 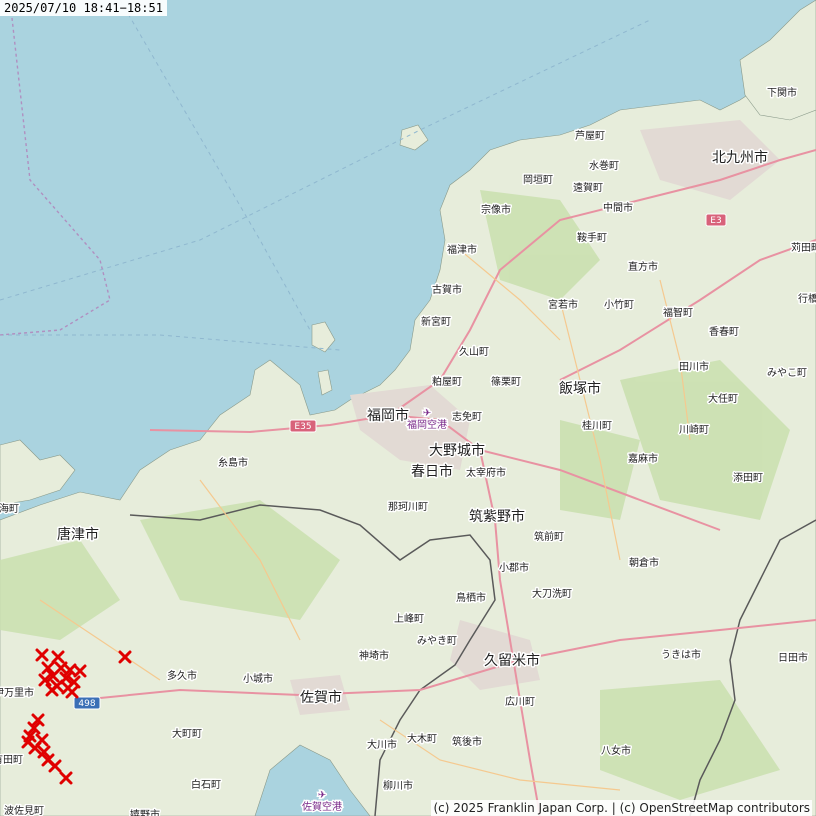 I want to click on road-shield: E35, so click(x=303, y=426).